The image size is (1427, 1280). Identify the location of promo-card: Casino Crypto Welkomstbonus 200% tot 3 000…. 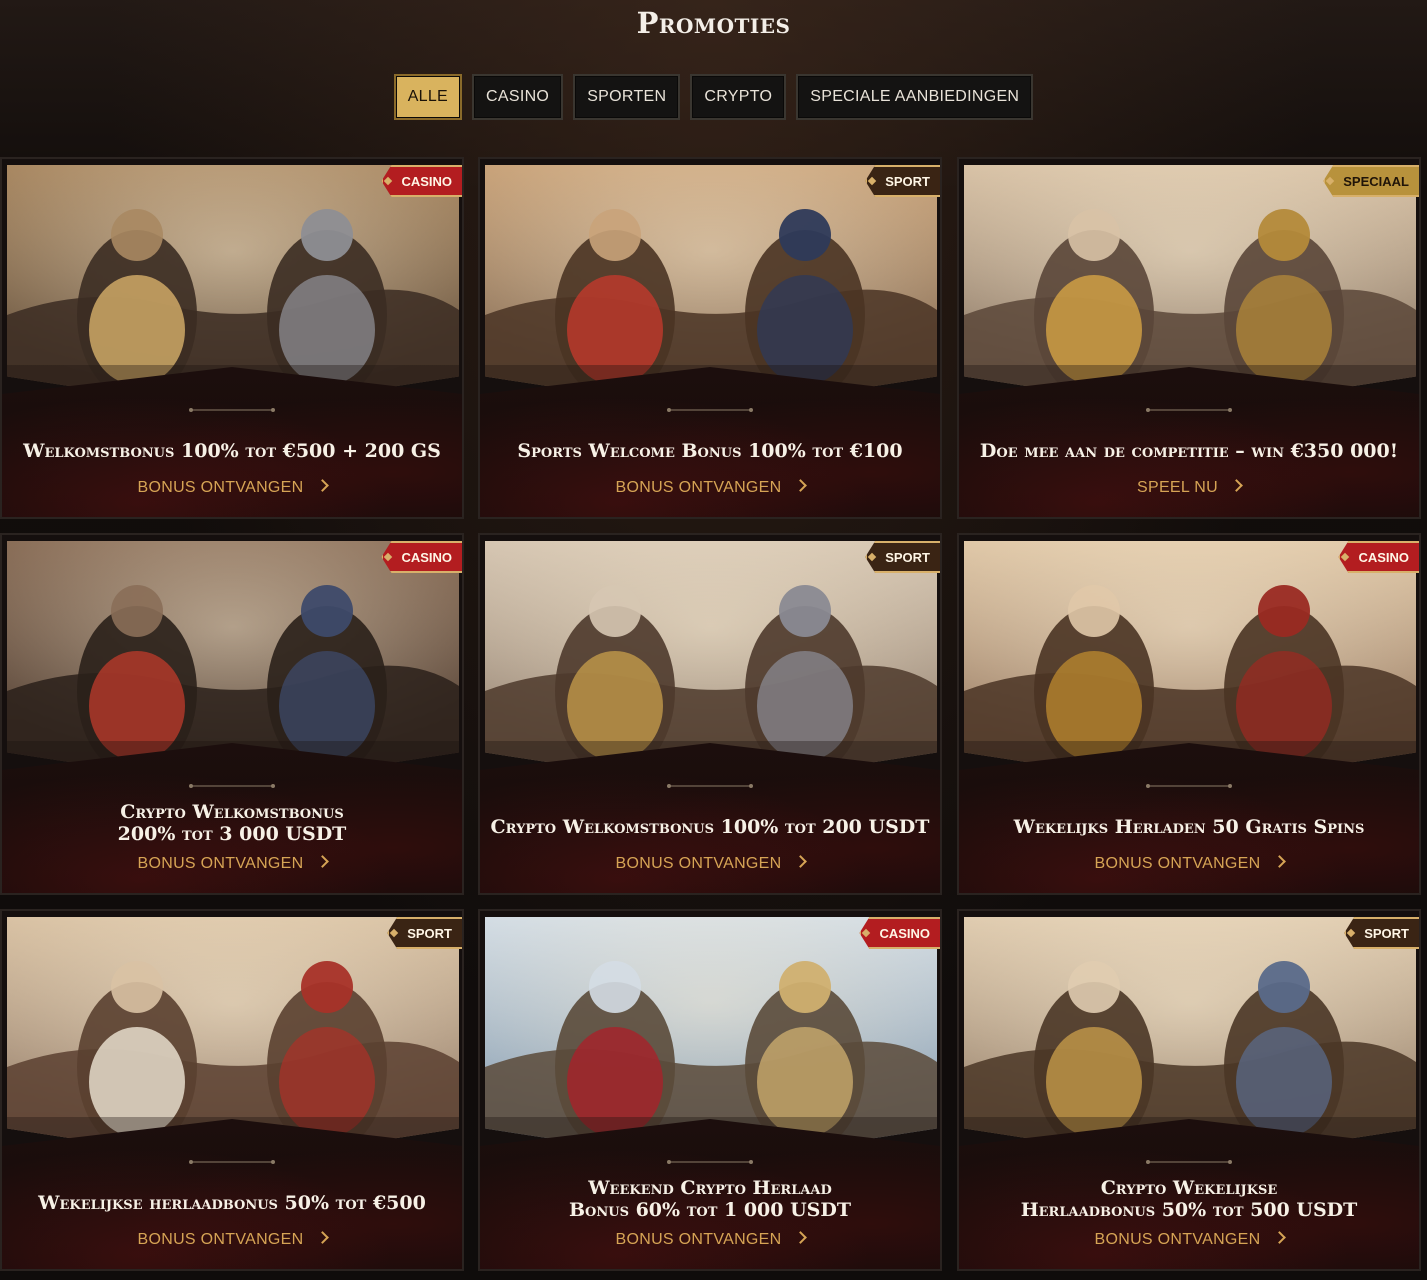
(232, 714).